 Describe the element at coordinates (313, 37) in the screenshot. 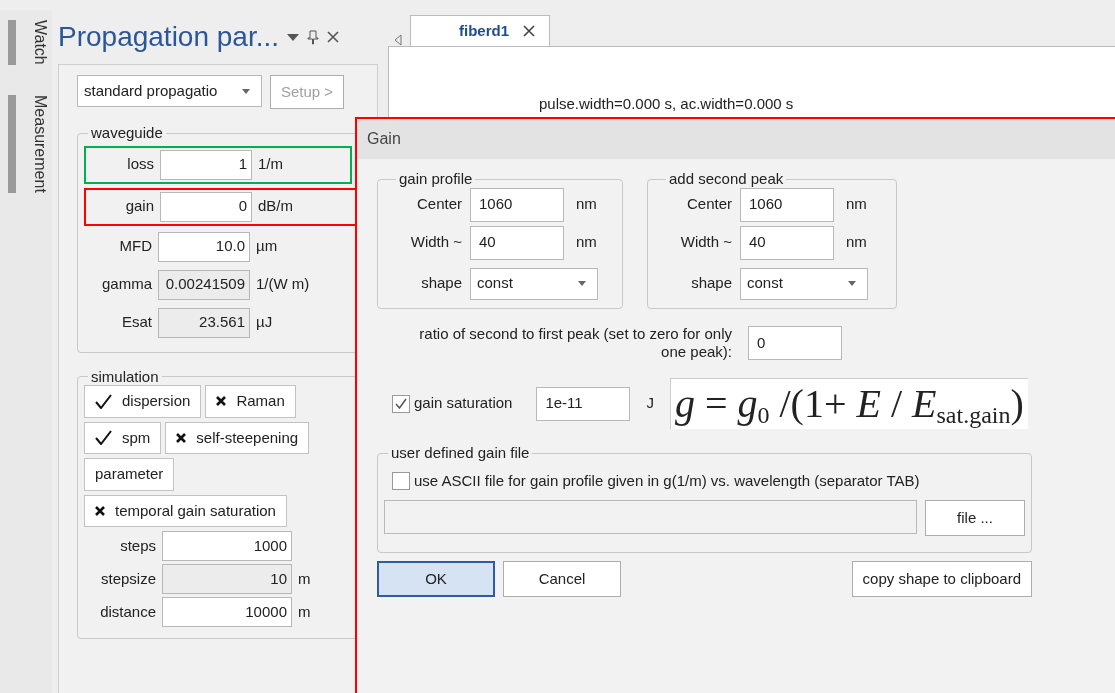

I see `pin-icon` at that location.